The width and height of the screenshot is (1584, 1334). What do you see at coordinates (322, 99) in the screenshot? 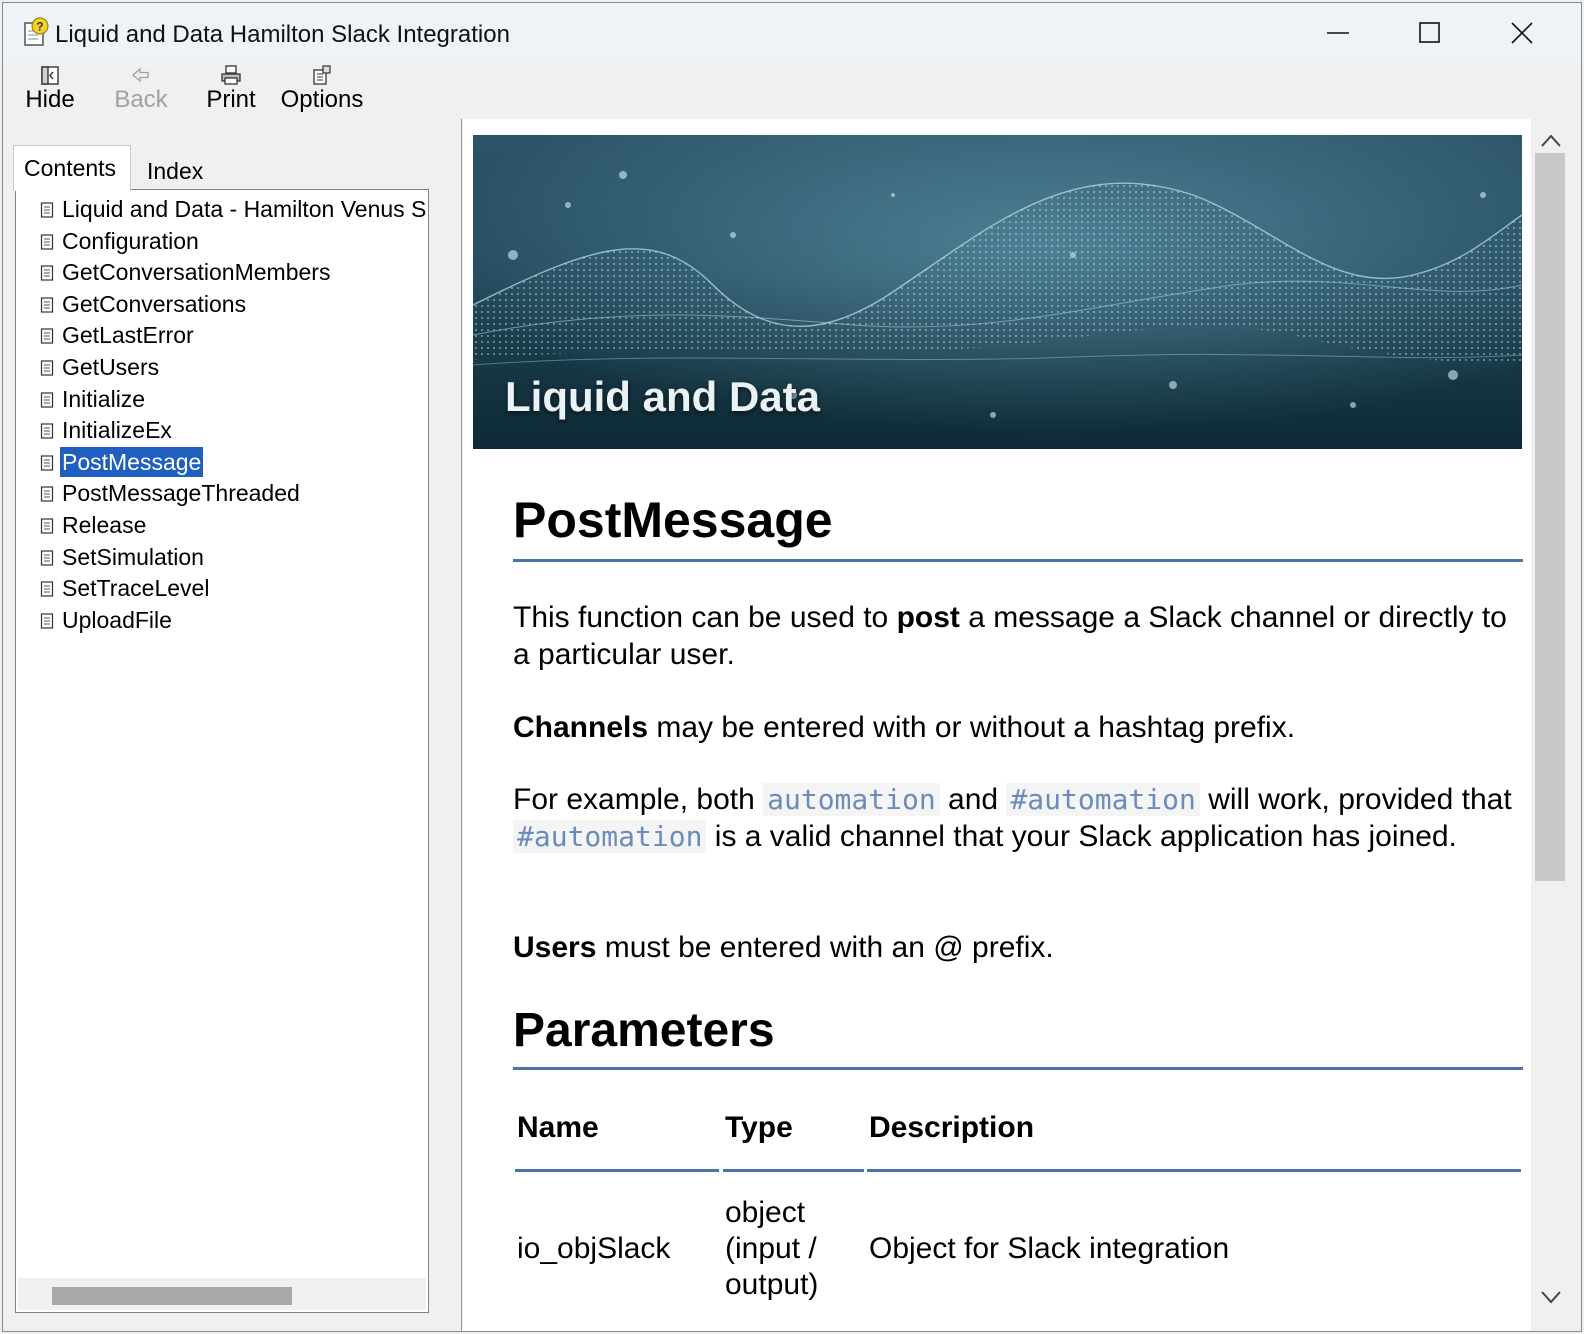
I see `options-label: Options` at bounding box center [322, 99].